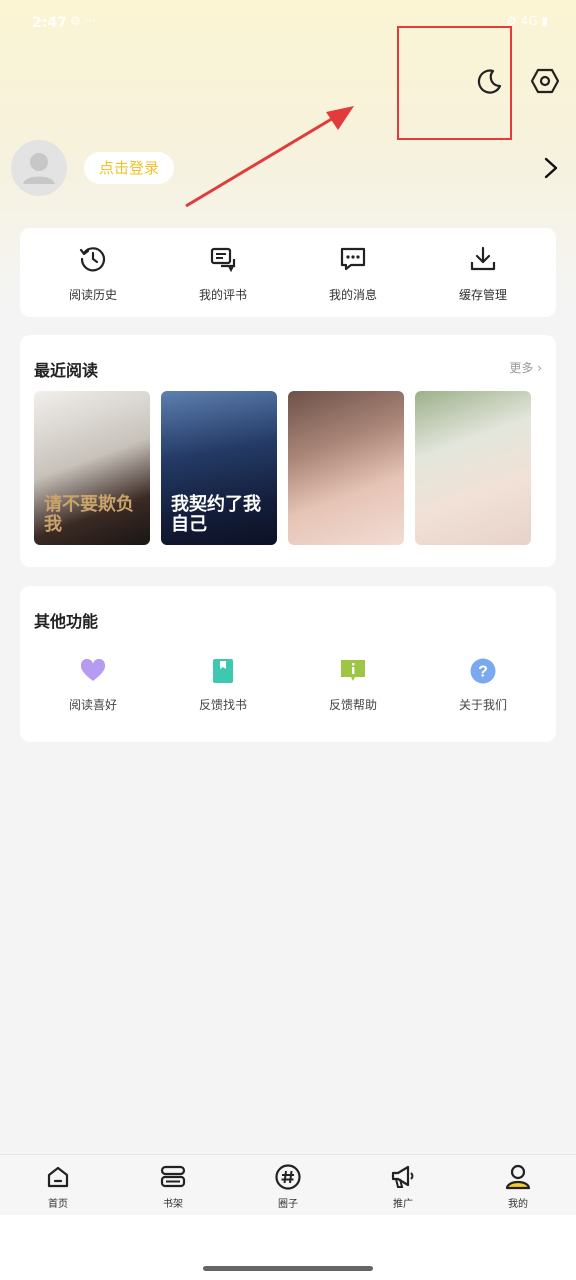  I want to click on avatar, so click(39, 168).